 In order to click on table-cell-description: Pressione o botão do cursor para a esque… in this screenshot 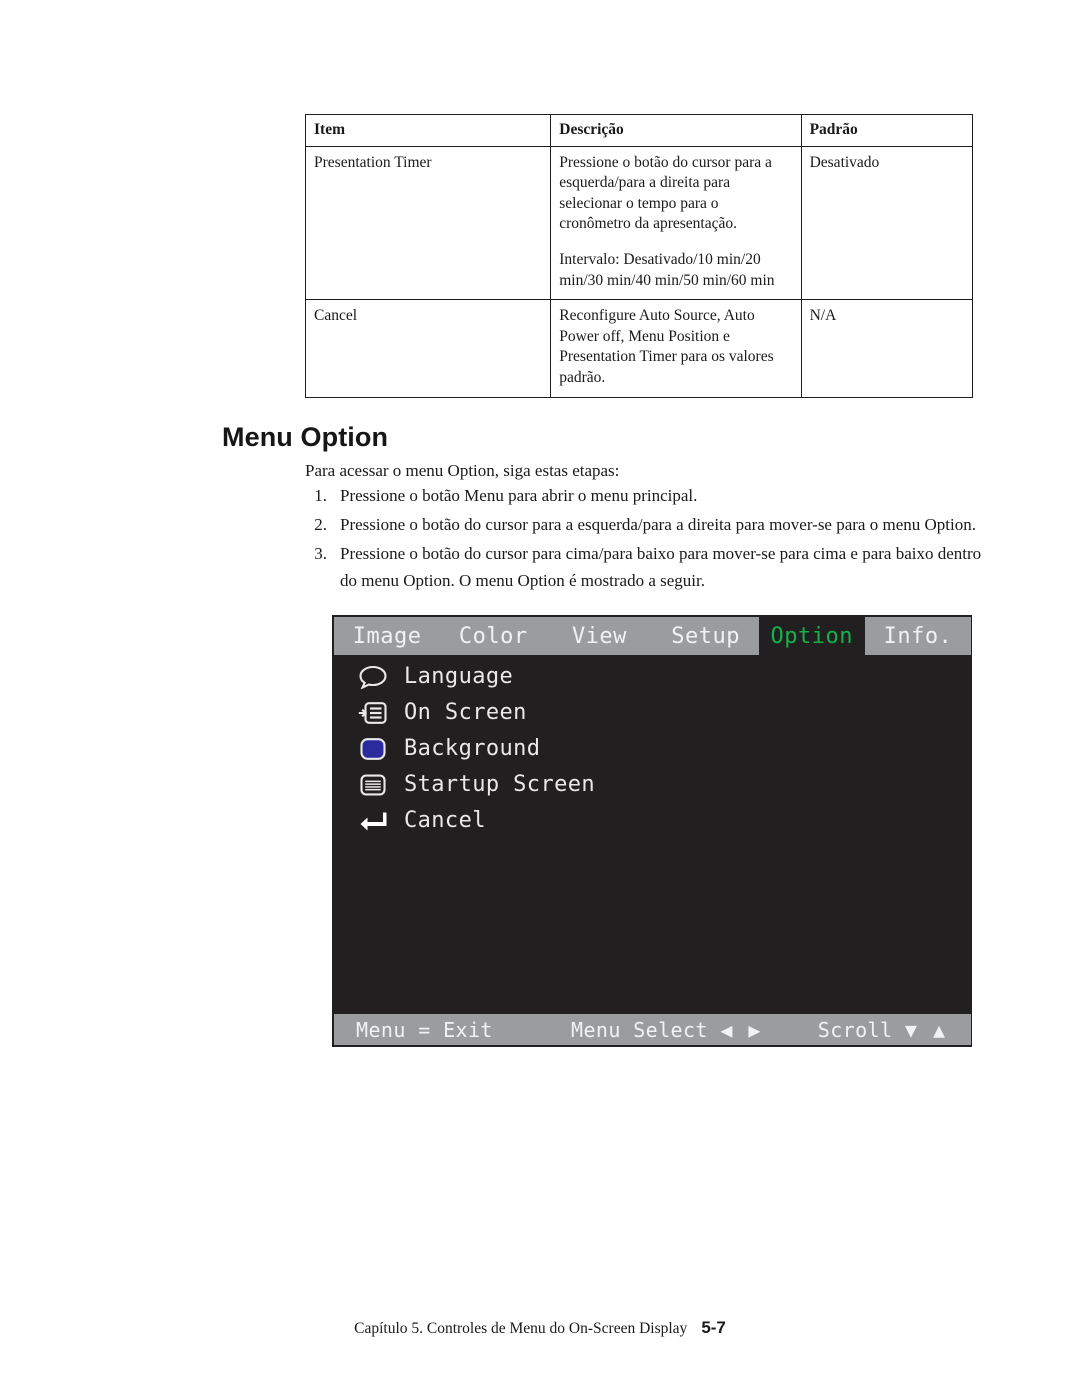, I will do `click(676, 223)`.